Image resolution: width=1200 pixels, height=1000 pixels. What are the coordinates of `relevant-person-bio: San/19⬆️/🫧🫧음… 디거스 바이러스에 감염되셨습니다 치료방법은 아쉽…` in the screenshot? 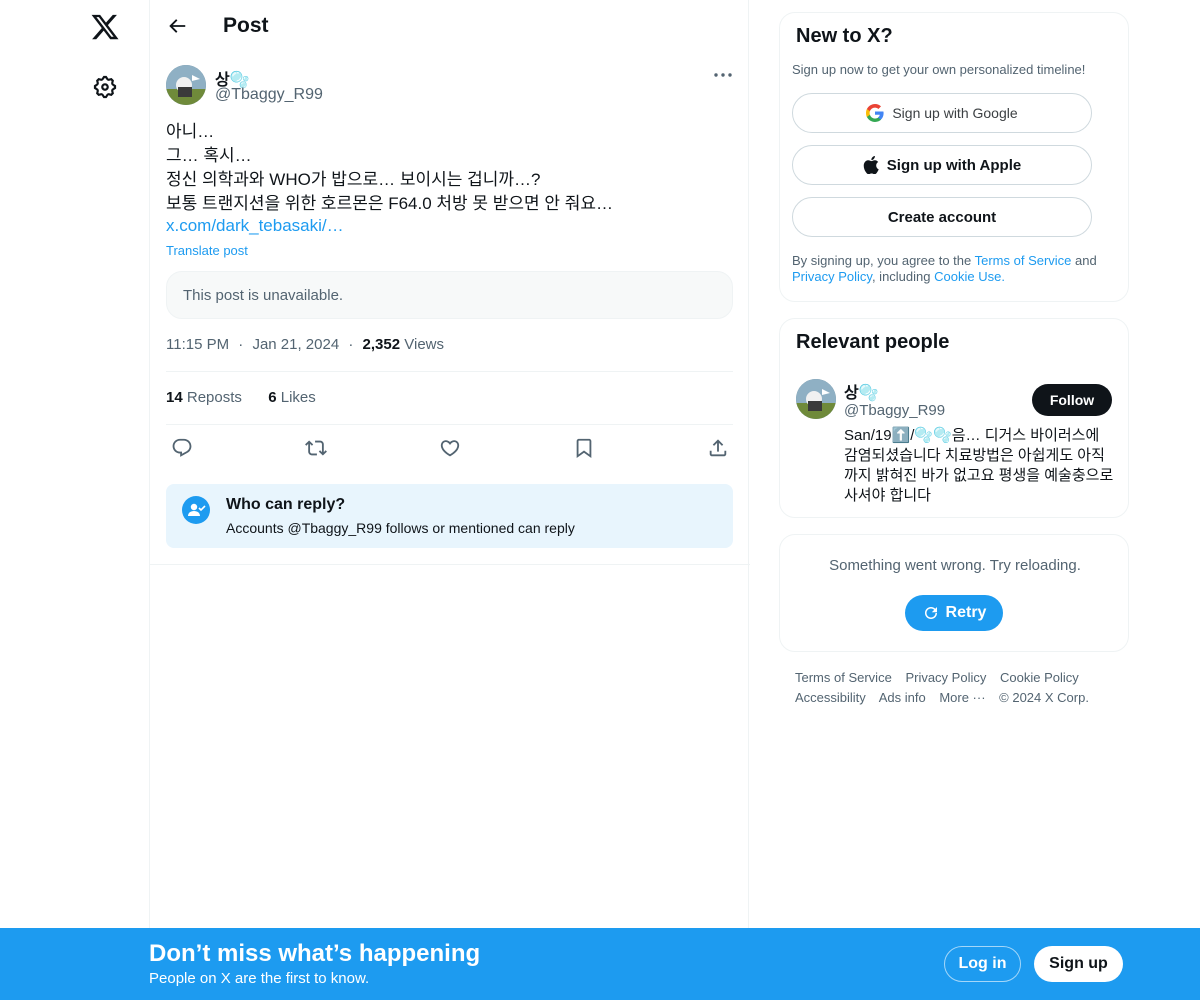 It's located at (979, 465).